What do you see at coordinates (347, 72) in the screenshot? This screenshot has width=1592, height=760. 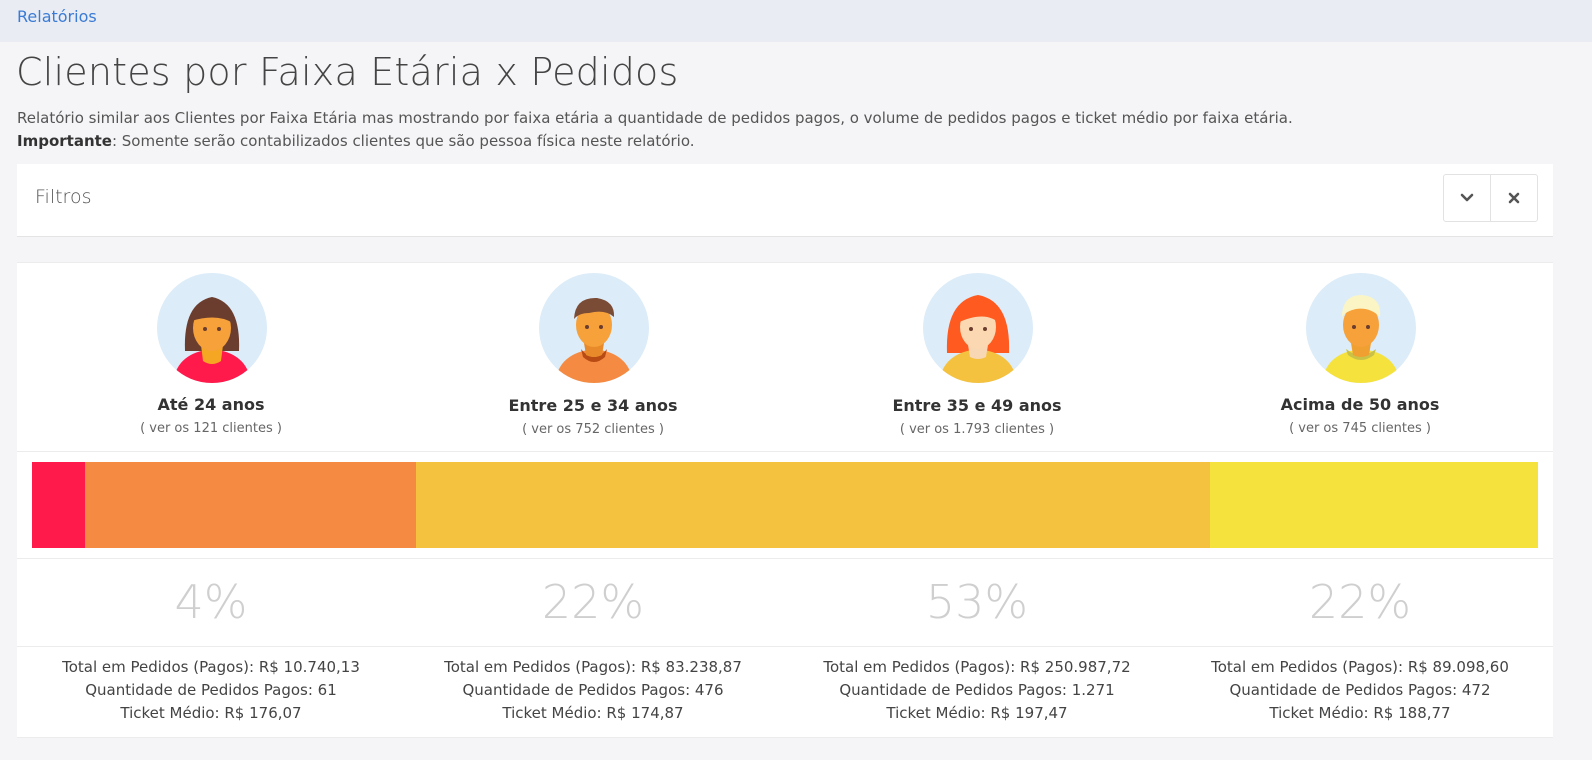 I see `page-title: Clientes por Faixa Etária x Pedidos` at bounding box center [347, 72].